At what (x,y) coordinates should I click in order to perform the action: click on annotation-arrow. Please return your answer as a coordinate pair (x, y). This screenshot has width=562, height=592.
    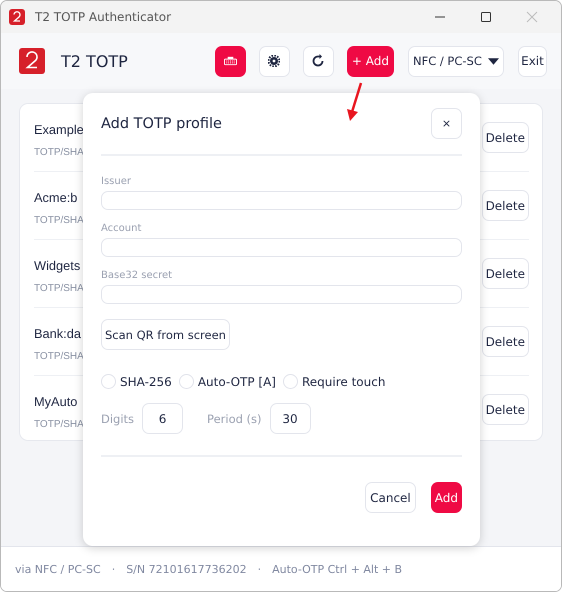
    Looking at the image, I should click on (355, 102).